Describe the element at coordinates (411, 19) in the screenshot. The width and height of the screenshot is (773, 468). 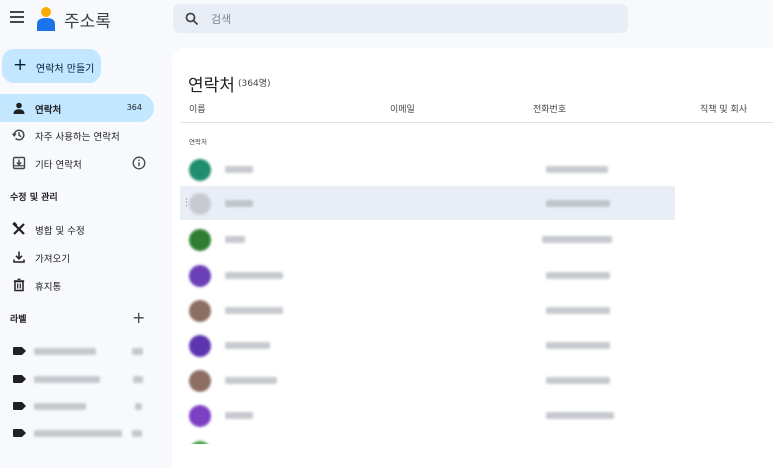
I see `search-input` at that location.